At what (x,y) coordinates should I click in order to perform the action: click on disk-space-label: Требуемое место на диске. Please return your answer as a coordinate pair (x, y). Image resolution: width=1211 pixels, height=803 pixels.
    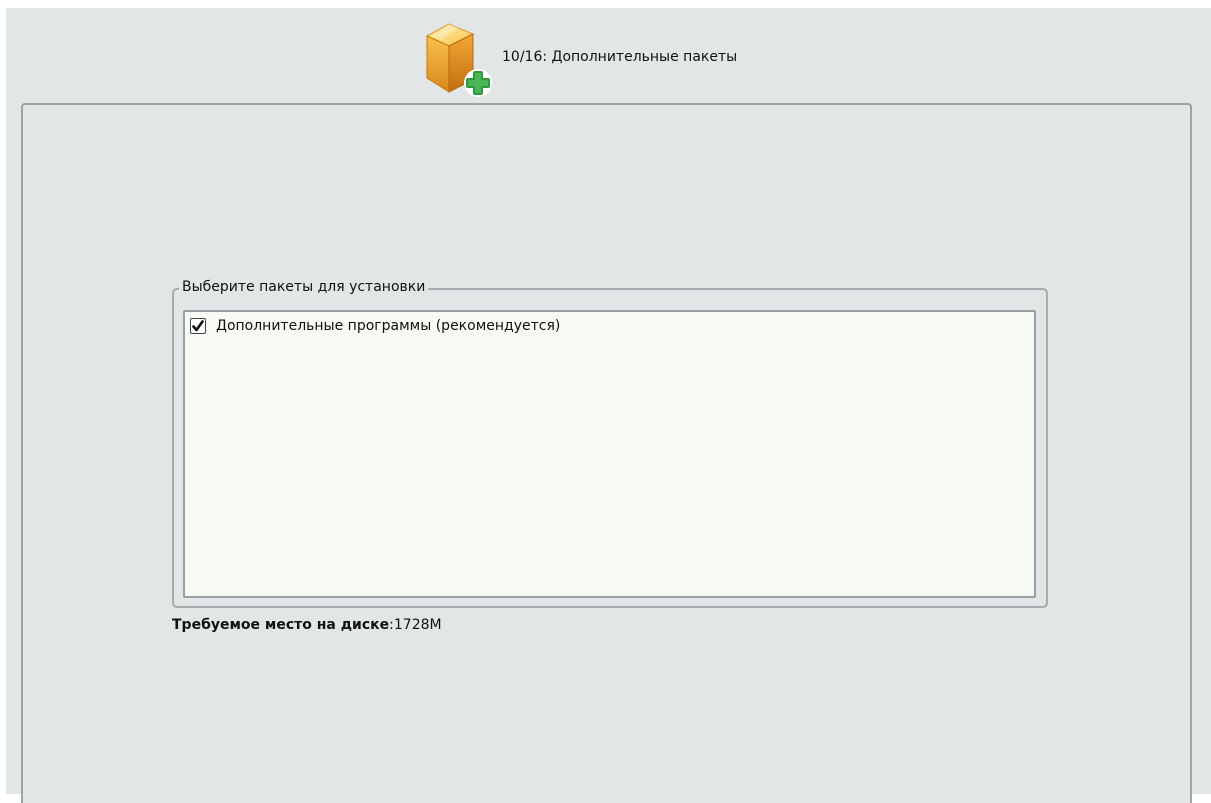
    Looking at the image, I should click on (281, 625).